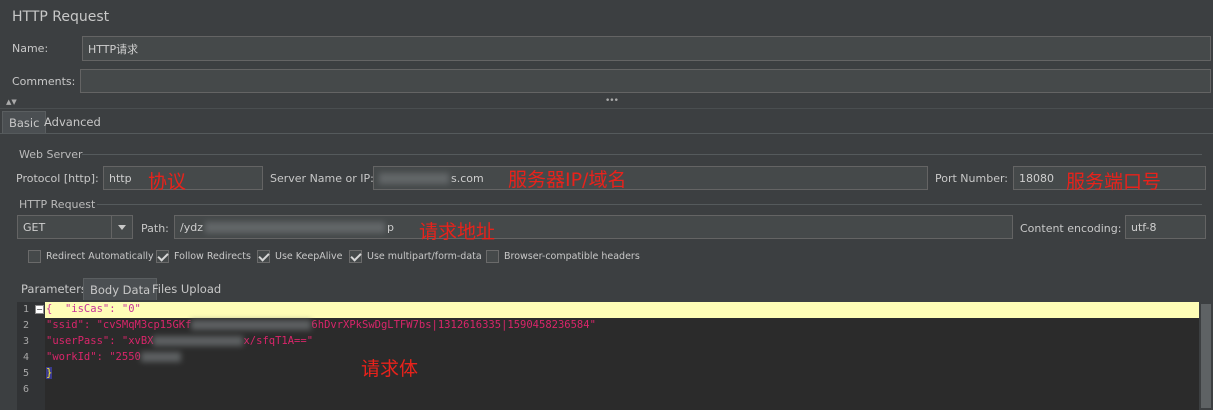 This screenshot has height=410, width=1213. I want to click on encoding-value: utf-8, so click(1144, 227).